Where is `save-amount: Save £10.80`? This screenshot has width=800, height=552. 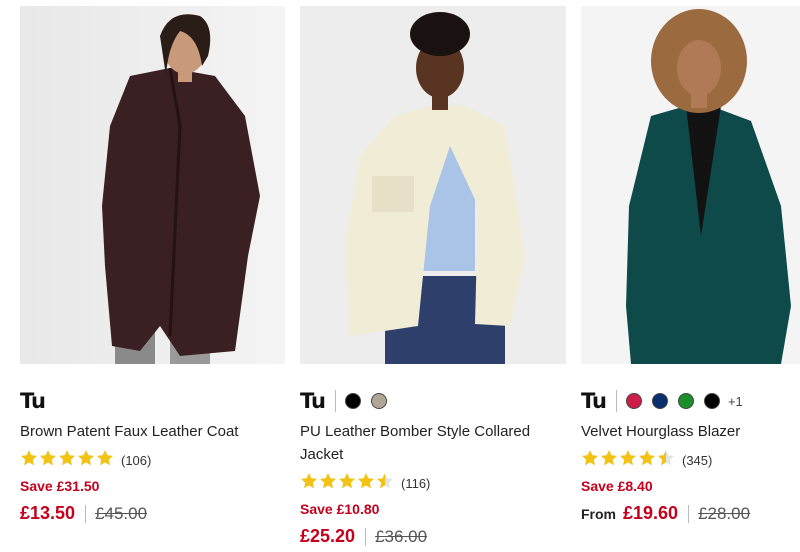 save-amount: Save £10.80 is located at coordinates (340, 509).